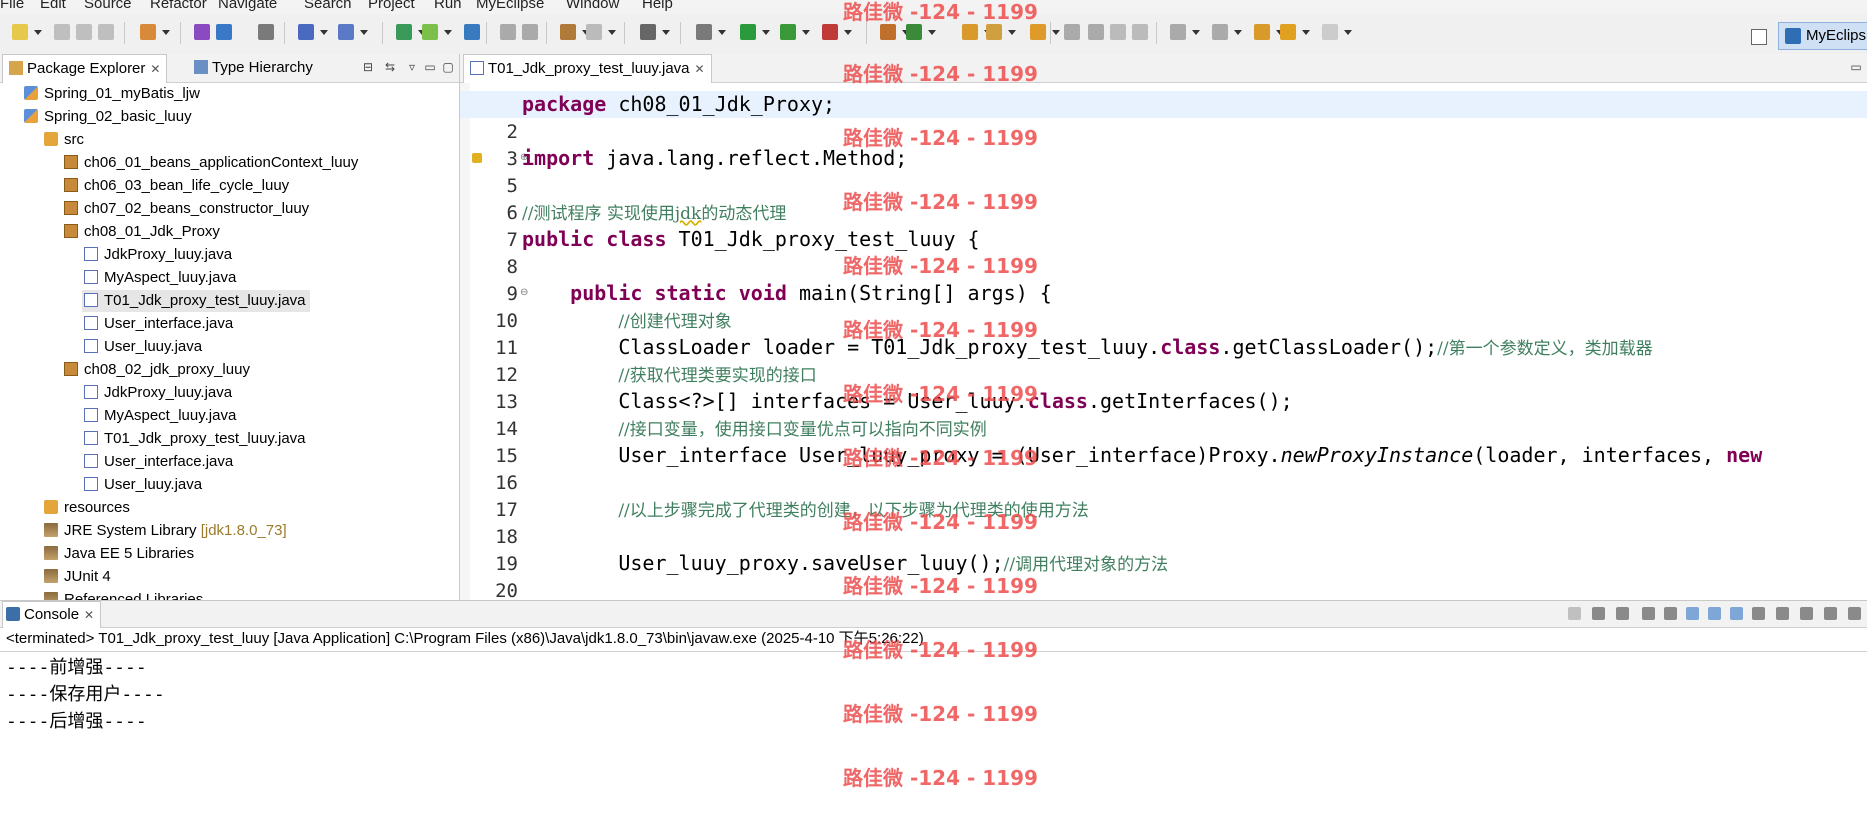 This screenshot has width=1867, height=824. What do you see at coordinates (178, 6) in the screenshot?
I see `menu-refactor: Refactor` at bounding box center [178, 6].